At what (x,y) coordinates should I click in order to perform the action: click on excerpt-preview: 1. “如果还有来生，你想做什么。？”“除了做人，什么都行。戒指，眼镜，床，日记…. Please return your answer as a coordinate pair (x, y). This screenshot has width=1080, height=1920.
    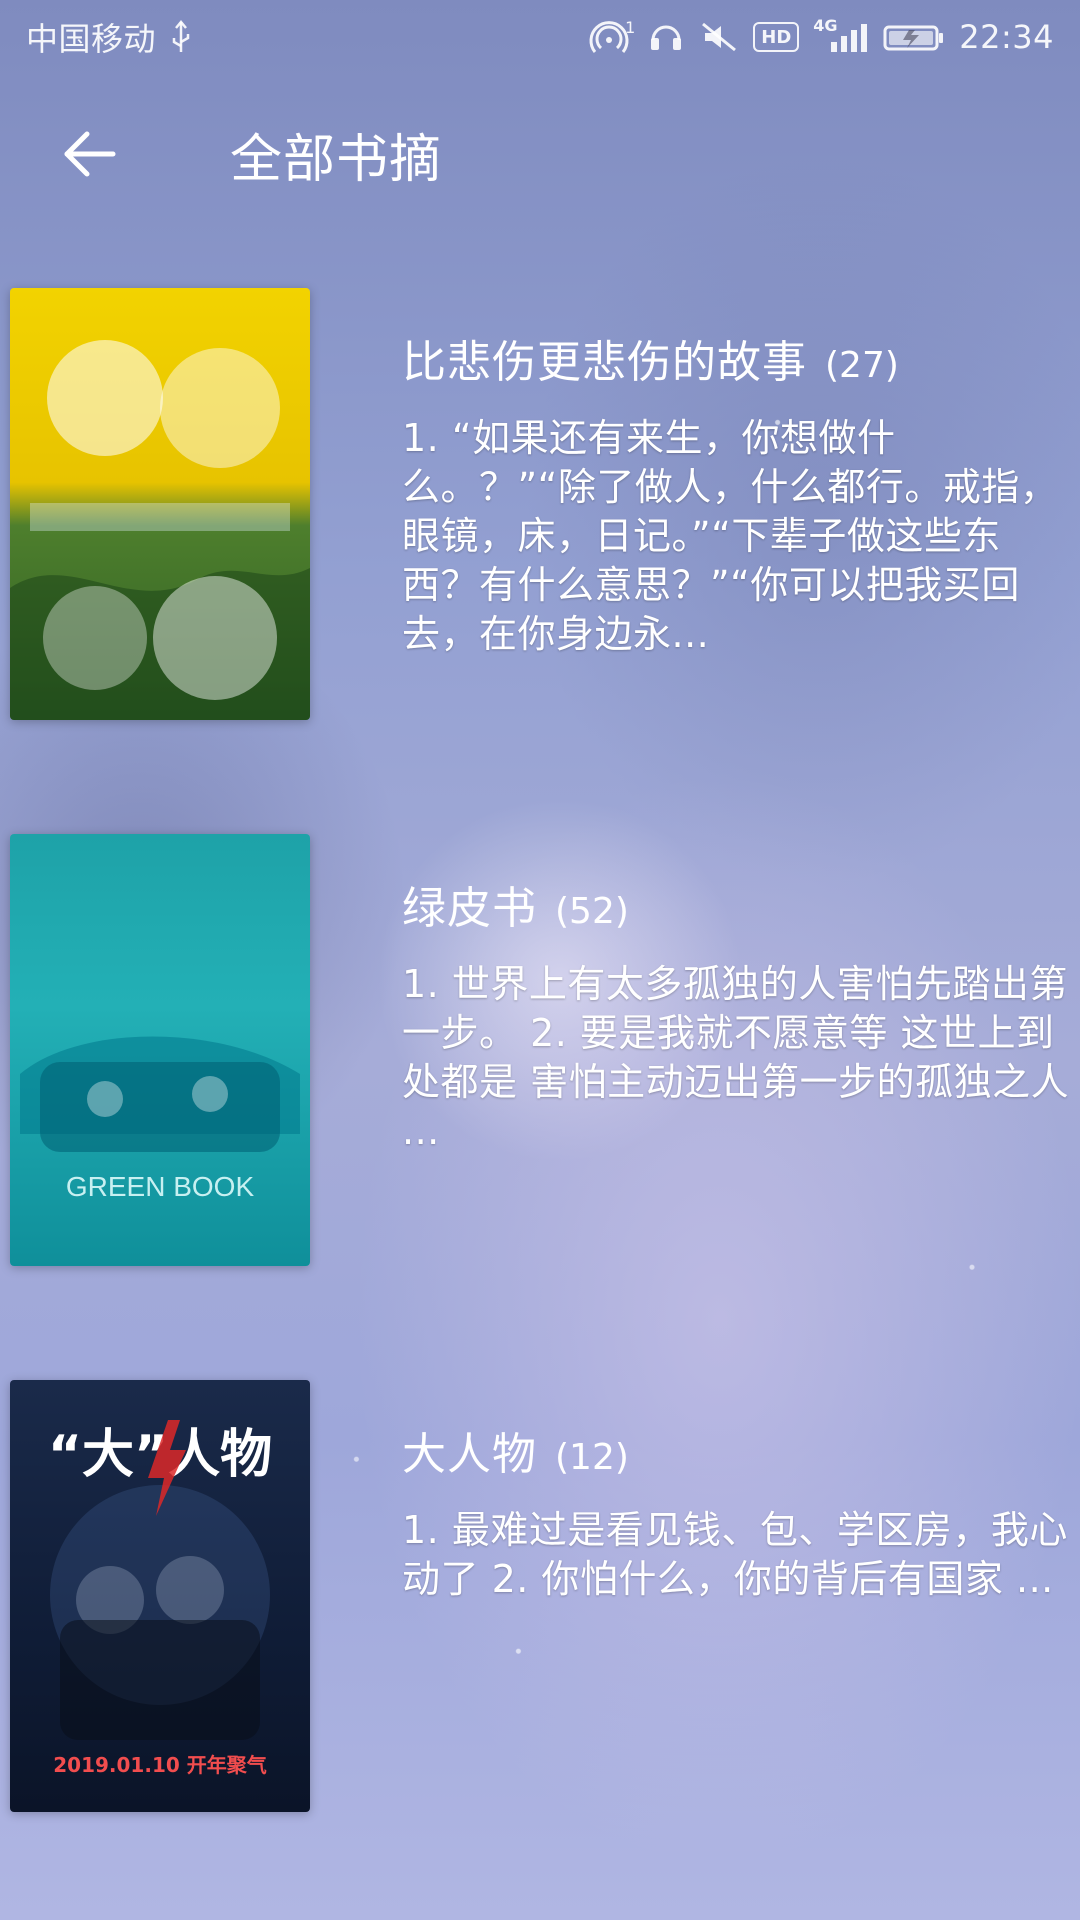
    Looking at the image, I should click on (730, 536).